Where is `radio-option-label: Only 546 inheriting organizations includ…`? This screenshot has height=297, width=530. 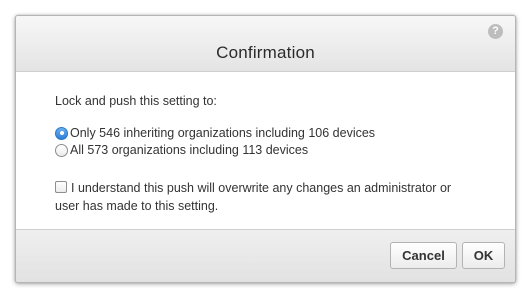
radio-option-label: Only 546 inheriting organizations includ… is located at coordinates (223, 133).